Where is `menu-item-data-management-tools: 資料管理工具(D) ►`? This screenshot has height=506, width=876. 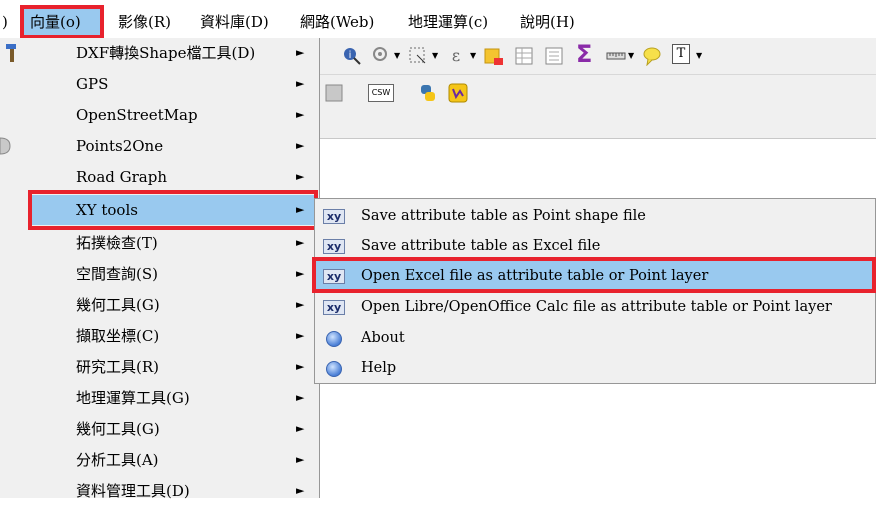
menu-item-data-management-tools: 資料管理工具(D) ► is located at coordinates (173, 491).